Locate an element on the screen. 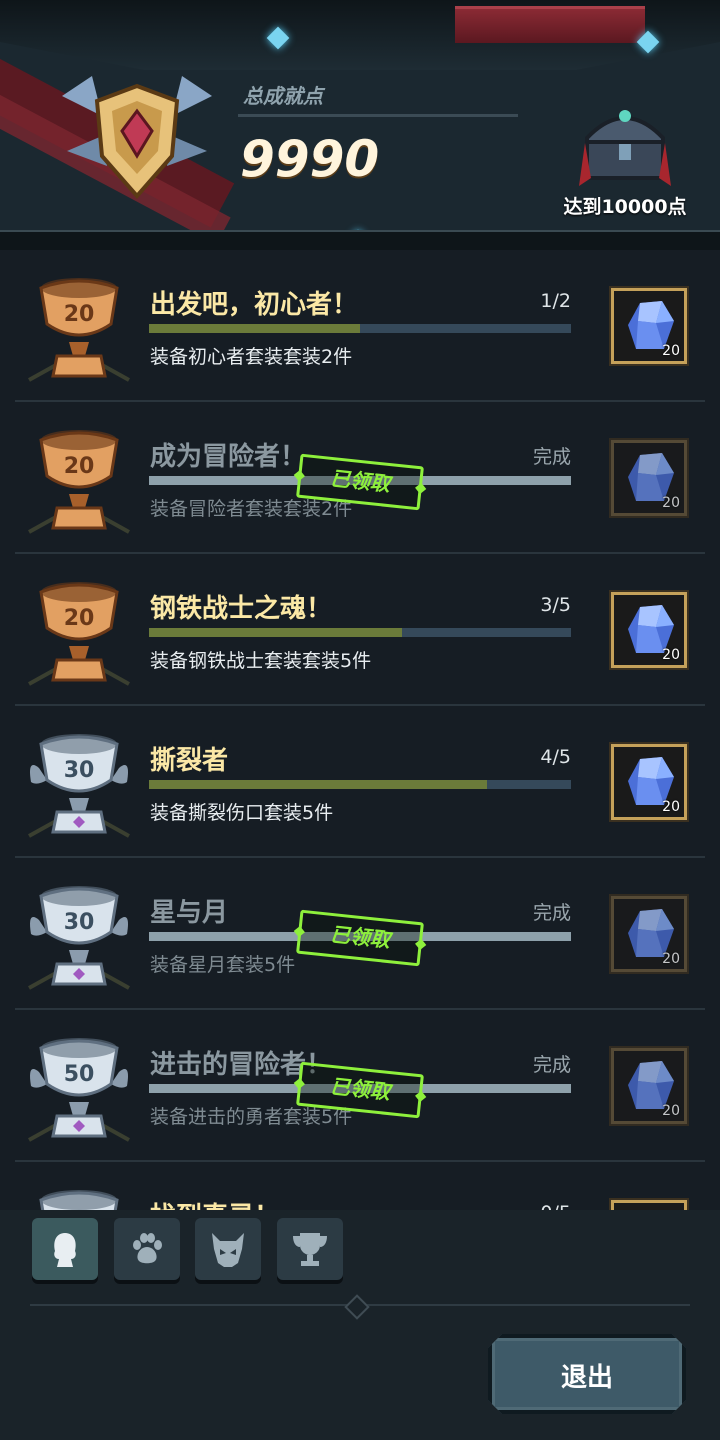 This screenshot has height=1440, width=720. tab-monsters is located at coordinates (228, 1249).